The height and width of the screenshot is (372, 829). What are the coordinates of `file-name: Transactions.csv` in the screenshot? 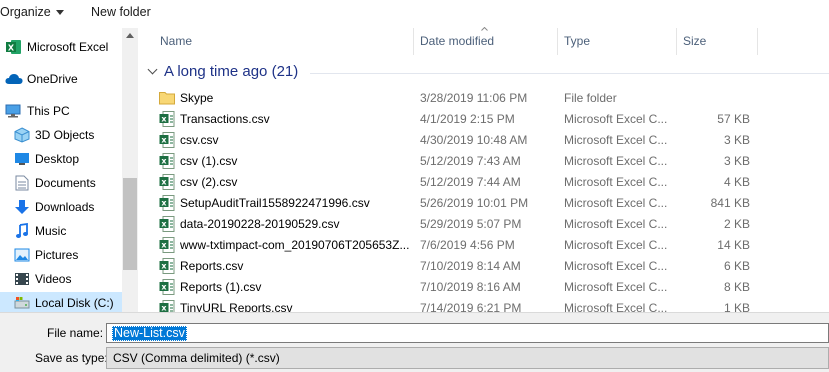 It's located at (225, 119).